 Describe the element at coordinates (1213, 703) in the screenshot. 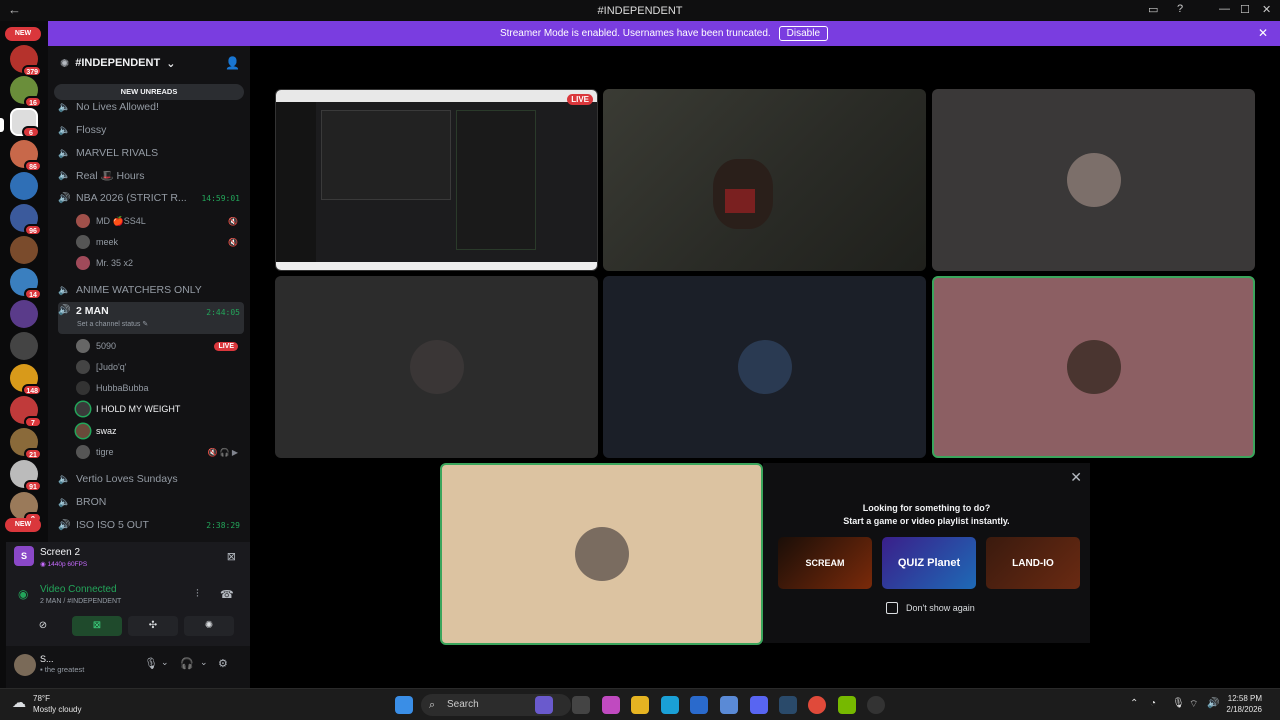

I see `volume-icon: 🔊` at that location.